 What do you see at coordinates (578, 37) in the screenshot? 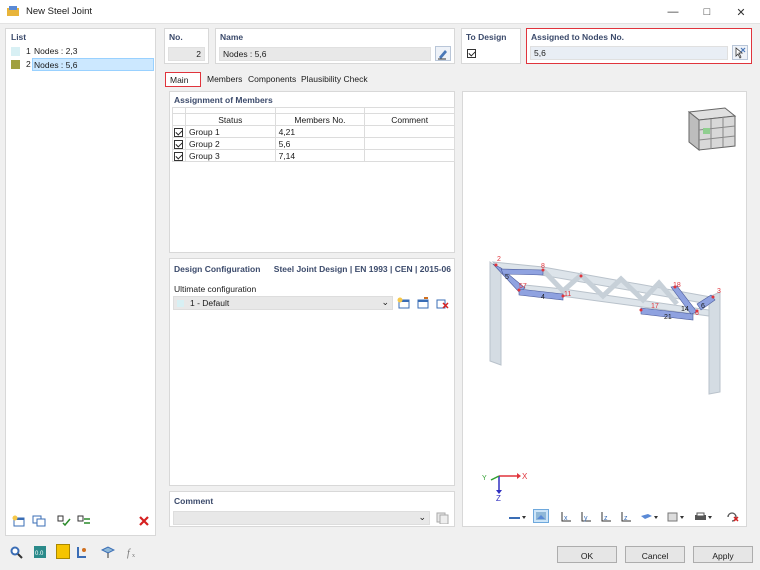
I see `assigned-nodes-label: Assigned to Nodes No.` at bounding box center [578, 37].